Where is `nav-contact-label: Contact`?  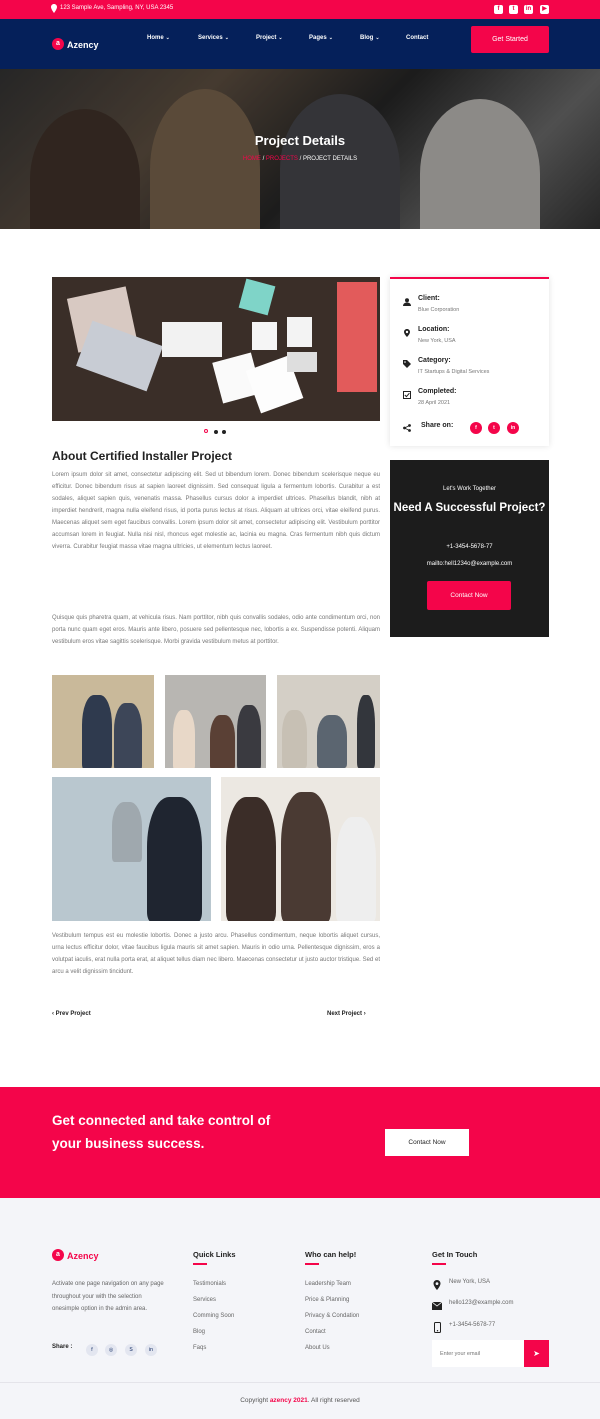 nav-contact-label: Contact is located at coordinates (417, 38).